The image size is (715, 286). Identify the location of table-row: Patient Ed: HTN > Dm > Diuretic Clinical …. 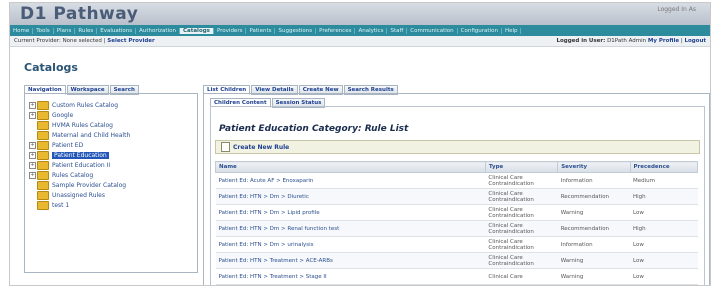
(456, 196).